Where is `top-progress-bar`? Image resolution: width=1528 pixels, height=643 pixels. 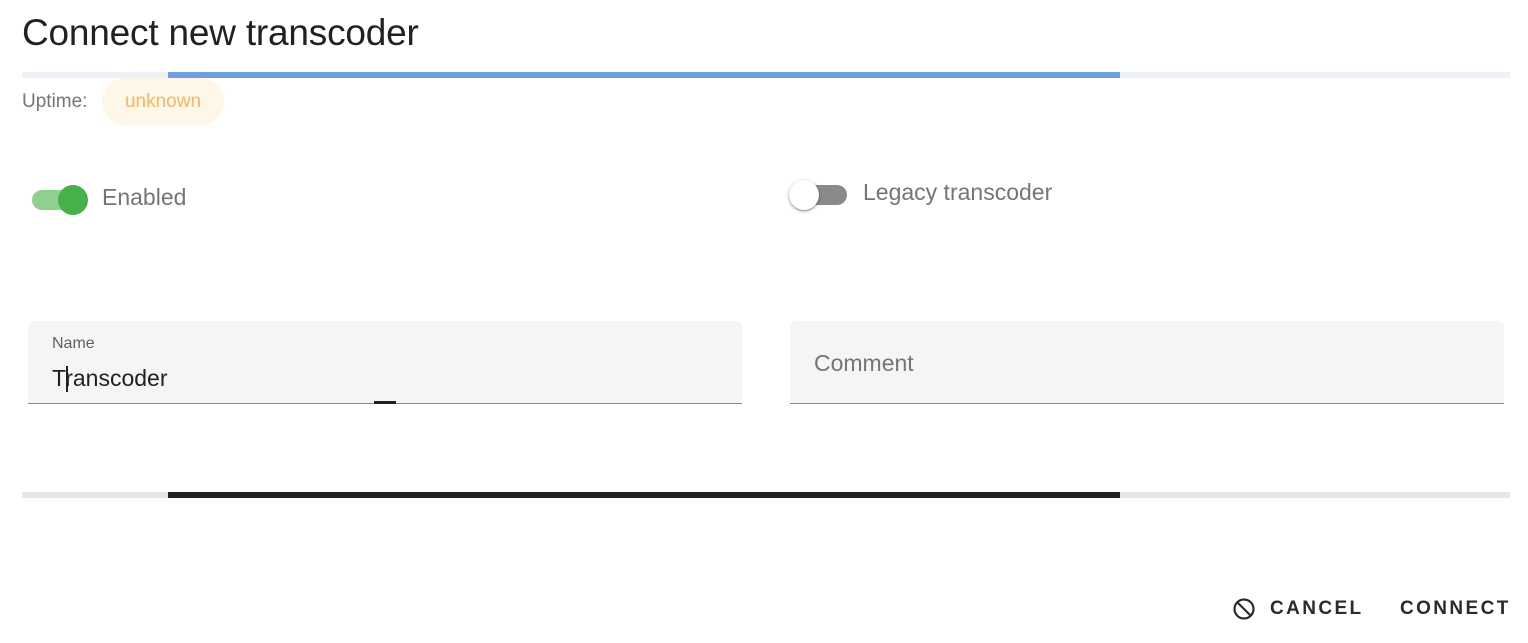 top-progress-bar is located at coordinates (766, 75).